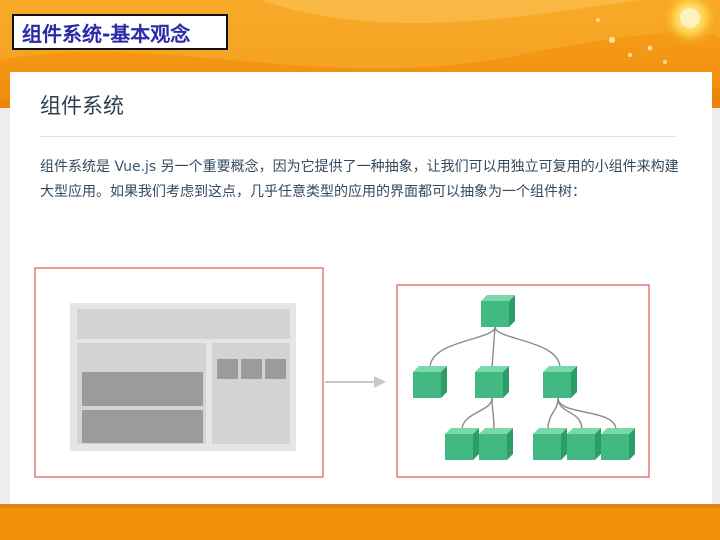 The image size is (720, 540). I want to click on paragraph-text-pre: 组件系统是, so click(77, 167).